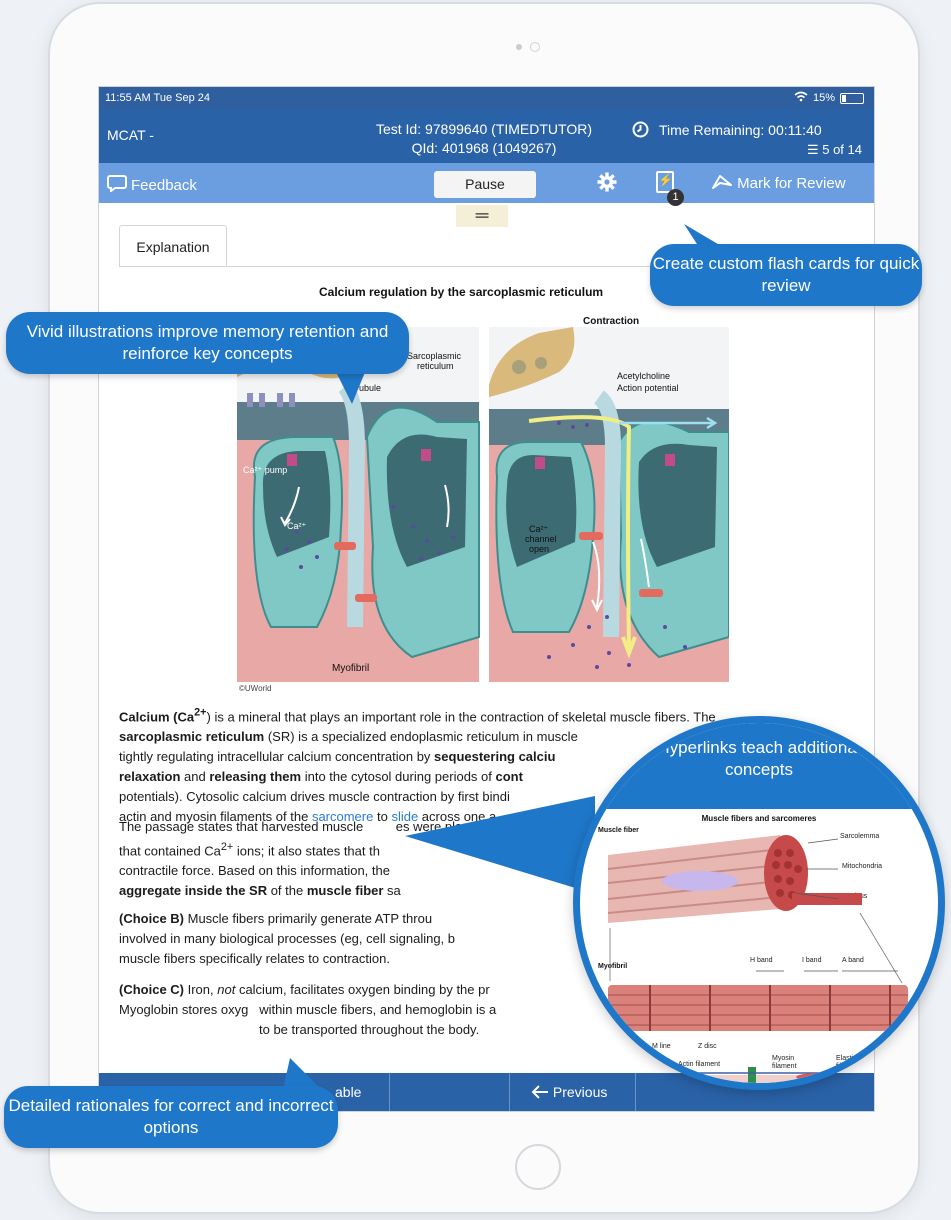 The width and height of the screenshot is (951, 1220). Describe the element at coordinates (434, 356) in the screenshot. I see `svg-text: Sarcoplasmic` at that location.